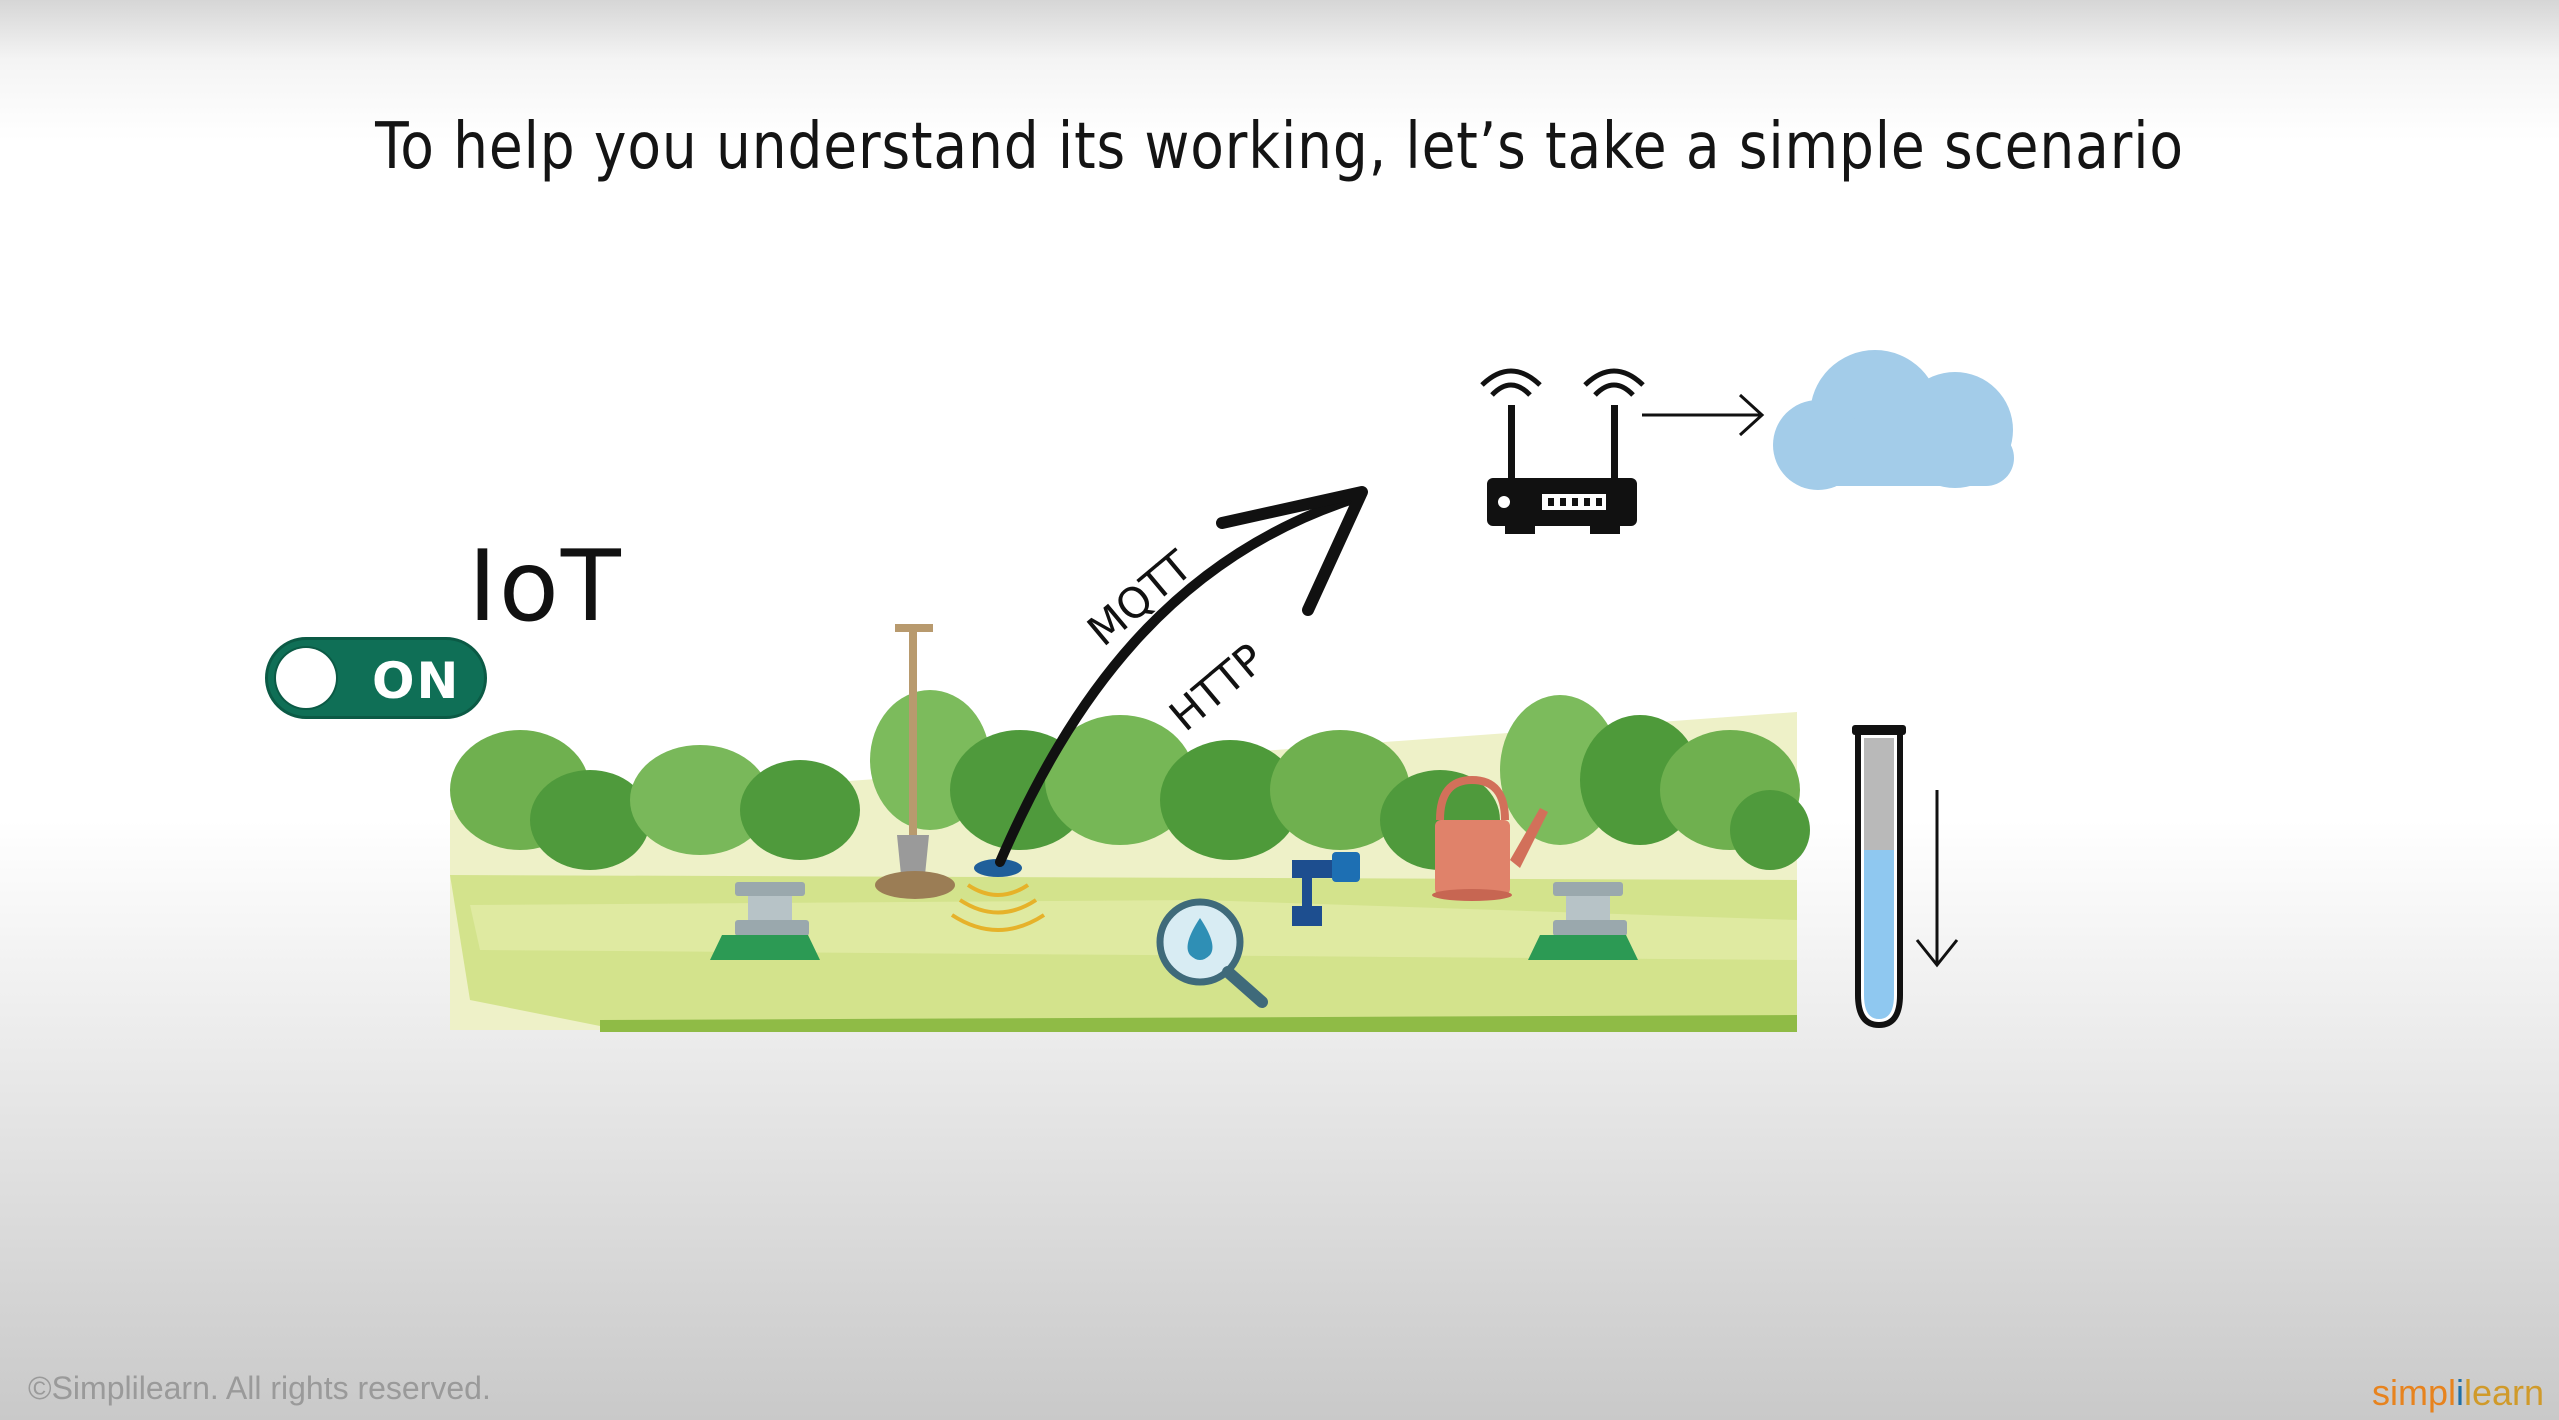  What do you see at coordinates (1703, 415) in the screenshot?
I see `arrow-right-icon` at bounding box center [1703, 415].